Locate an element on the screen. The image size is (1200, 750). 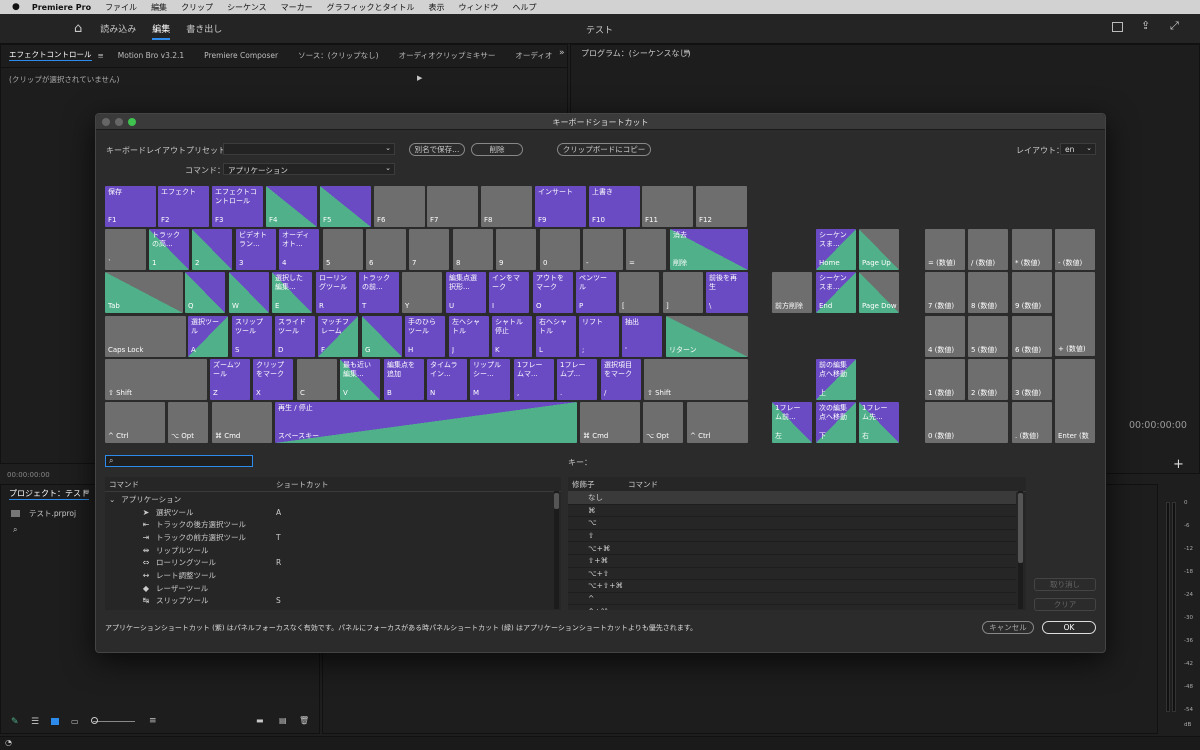
key-pgup: Page Up is located at coordinates (879, 249).